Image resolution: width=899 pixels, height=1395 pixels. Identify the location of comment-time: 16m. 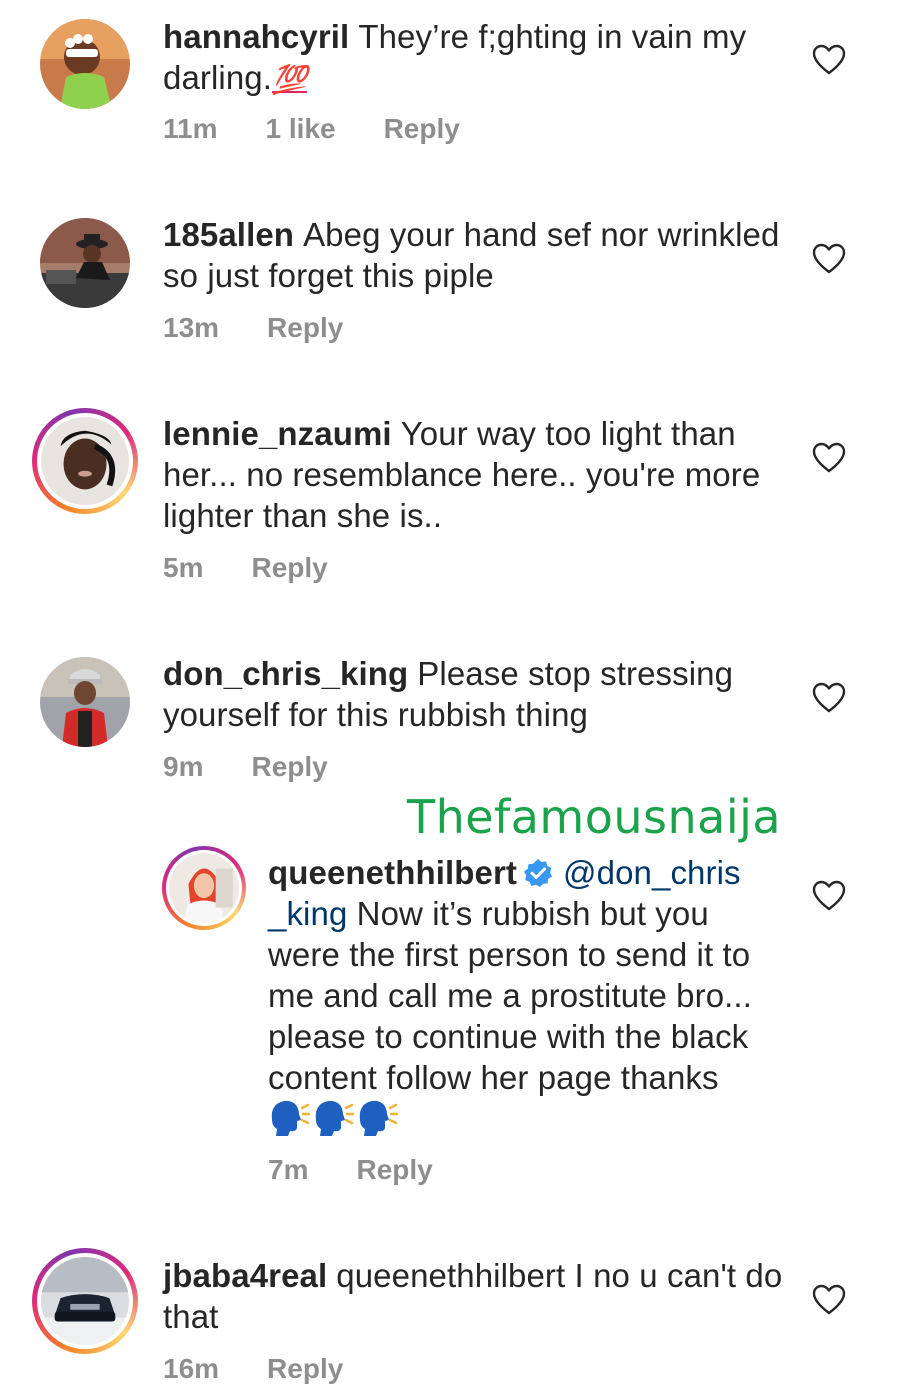
(191, 1368).